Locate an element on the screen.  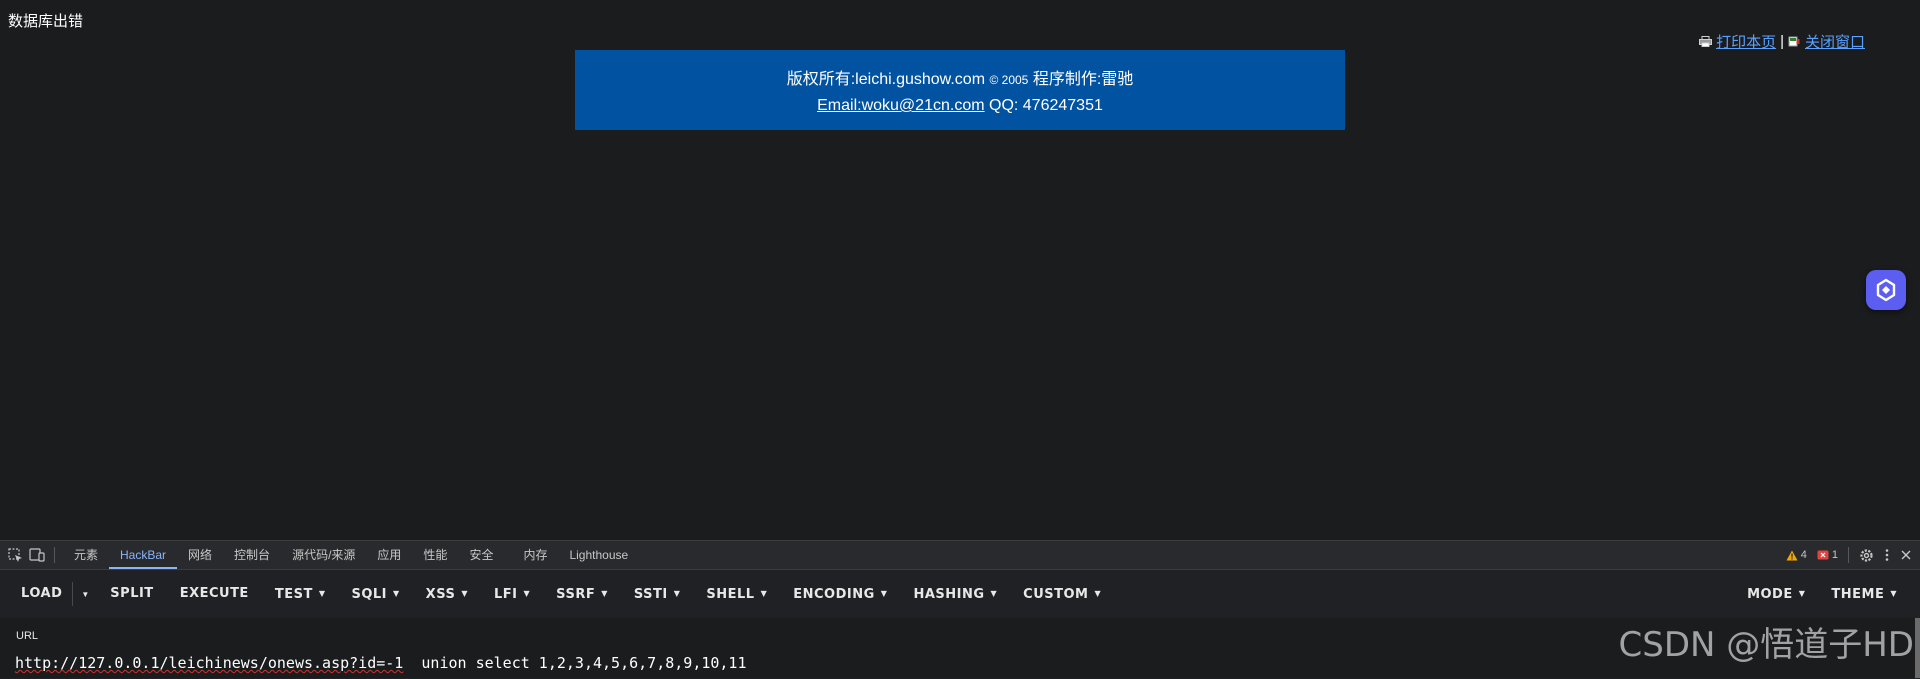
qq-number: QQ: 476247351 is located at coordinates (1046, 105).